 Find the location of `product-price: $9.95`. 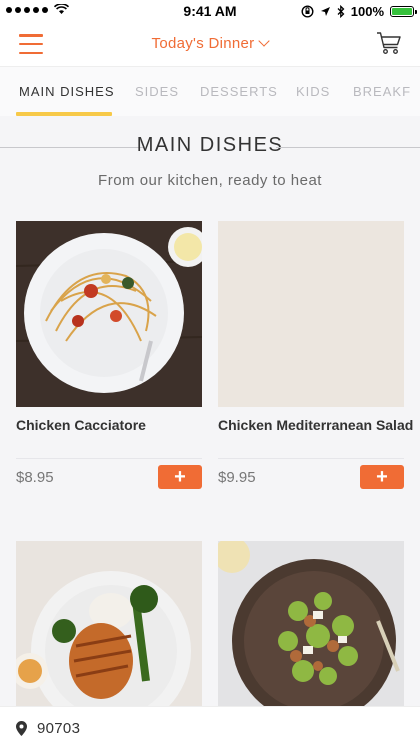

product-price: $9.95 is located at coordinates (237, 477).